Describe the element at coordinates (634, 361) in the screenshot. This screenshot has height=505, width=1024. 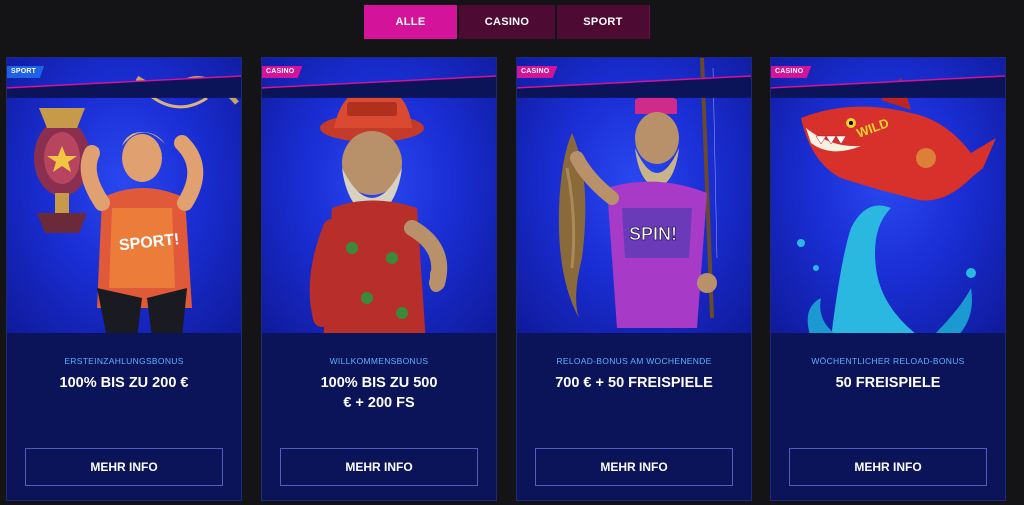
I see `promo-subtitle: RELOAD-BONUS AM WOCHENENDE` at that location.